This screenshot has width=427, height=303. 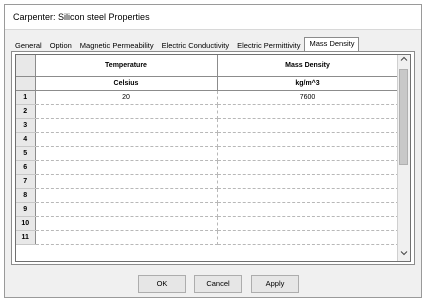 I want to click on tab-magnetic-permeability: Magnetic Permeability, so click(x=117, y=44).